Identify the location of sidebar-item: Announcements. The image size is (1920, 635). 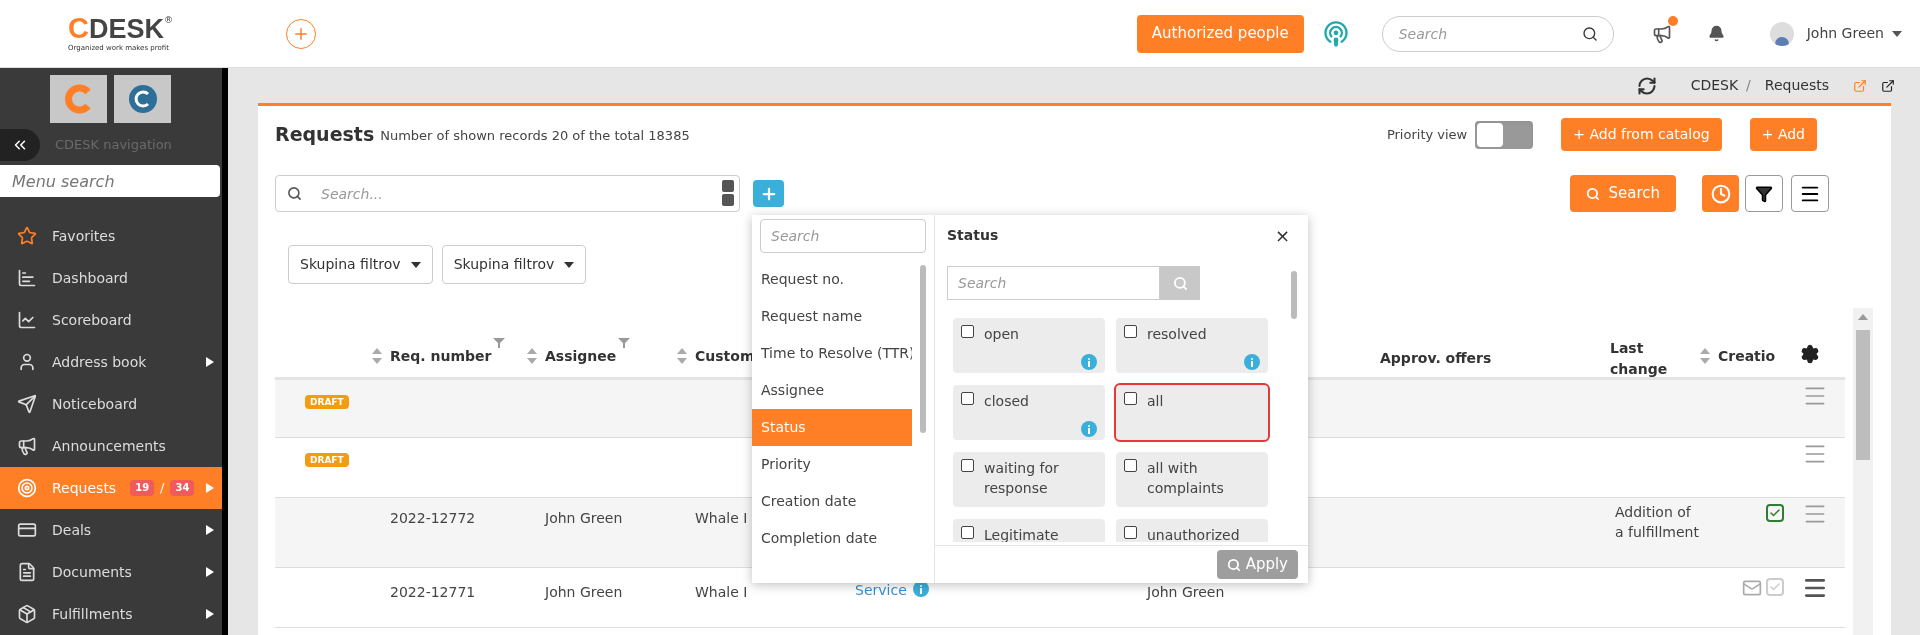
(111, 446).